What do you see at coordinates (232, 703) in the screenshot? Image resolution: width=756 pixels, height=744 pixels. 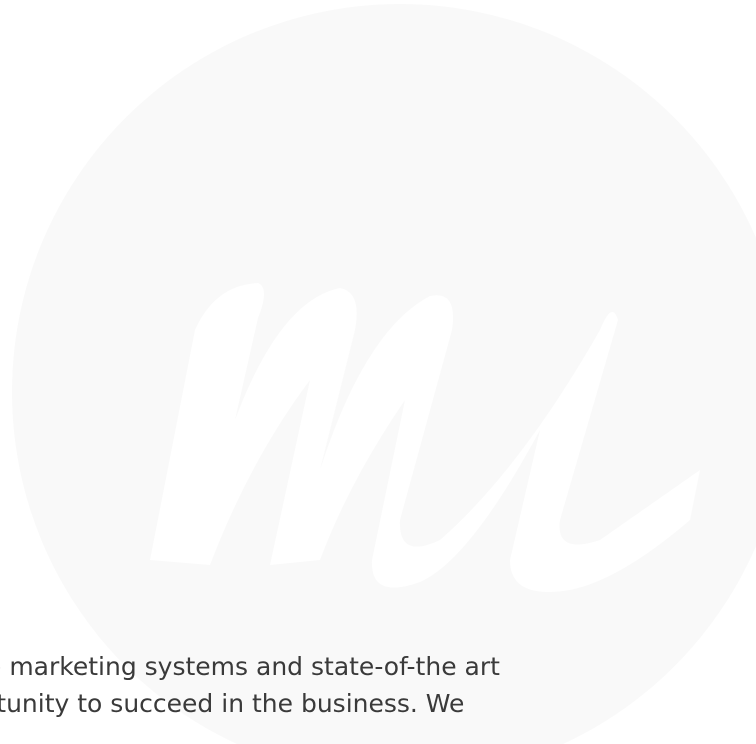 I see `intro-line-2: rtunity to succeed in the business. We` at bounding box center [232, 703].